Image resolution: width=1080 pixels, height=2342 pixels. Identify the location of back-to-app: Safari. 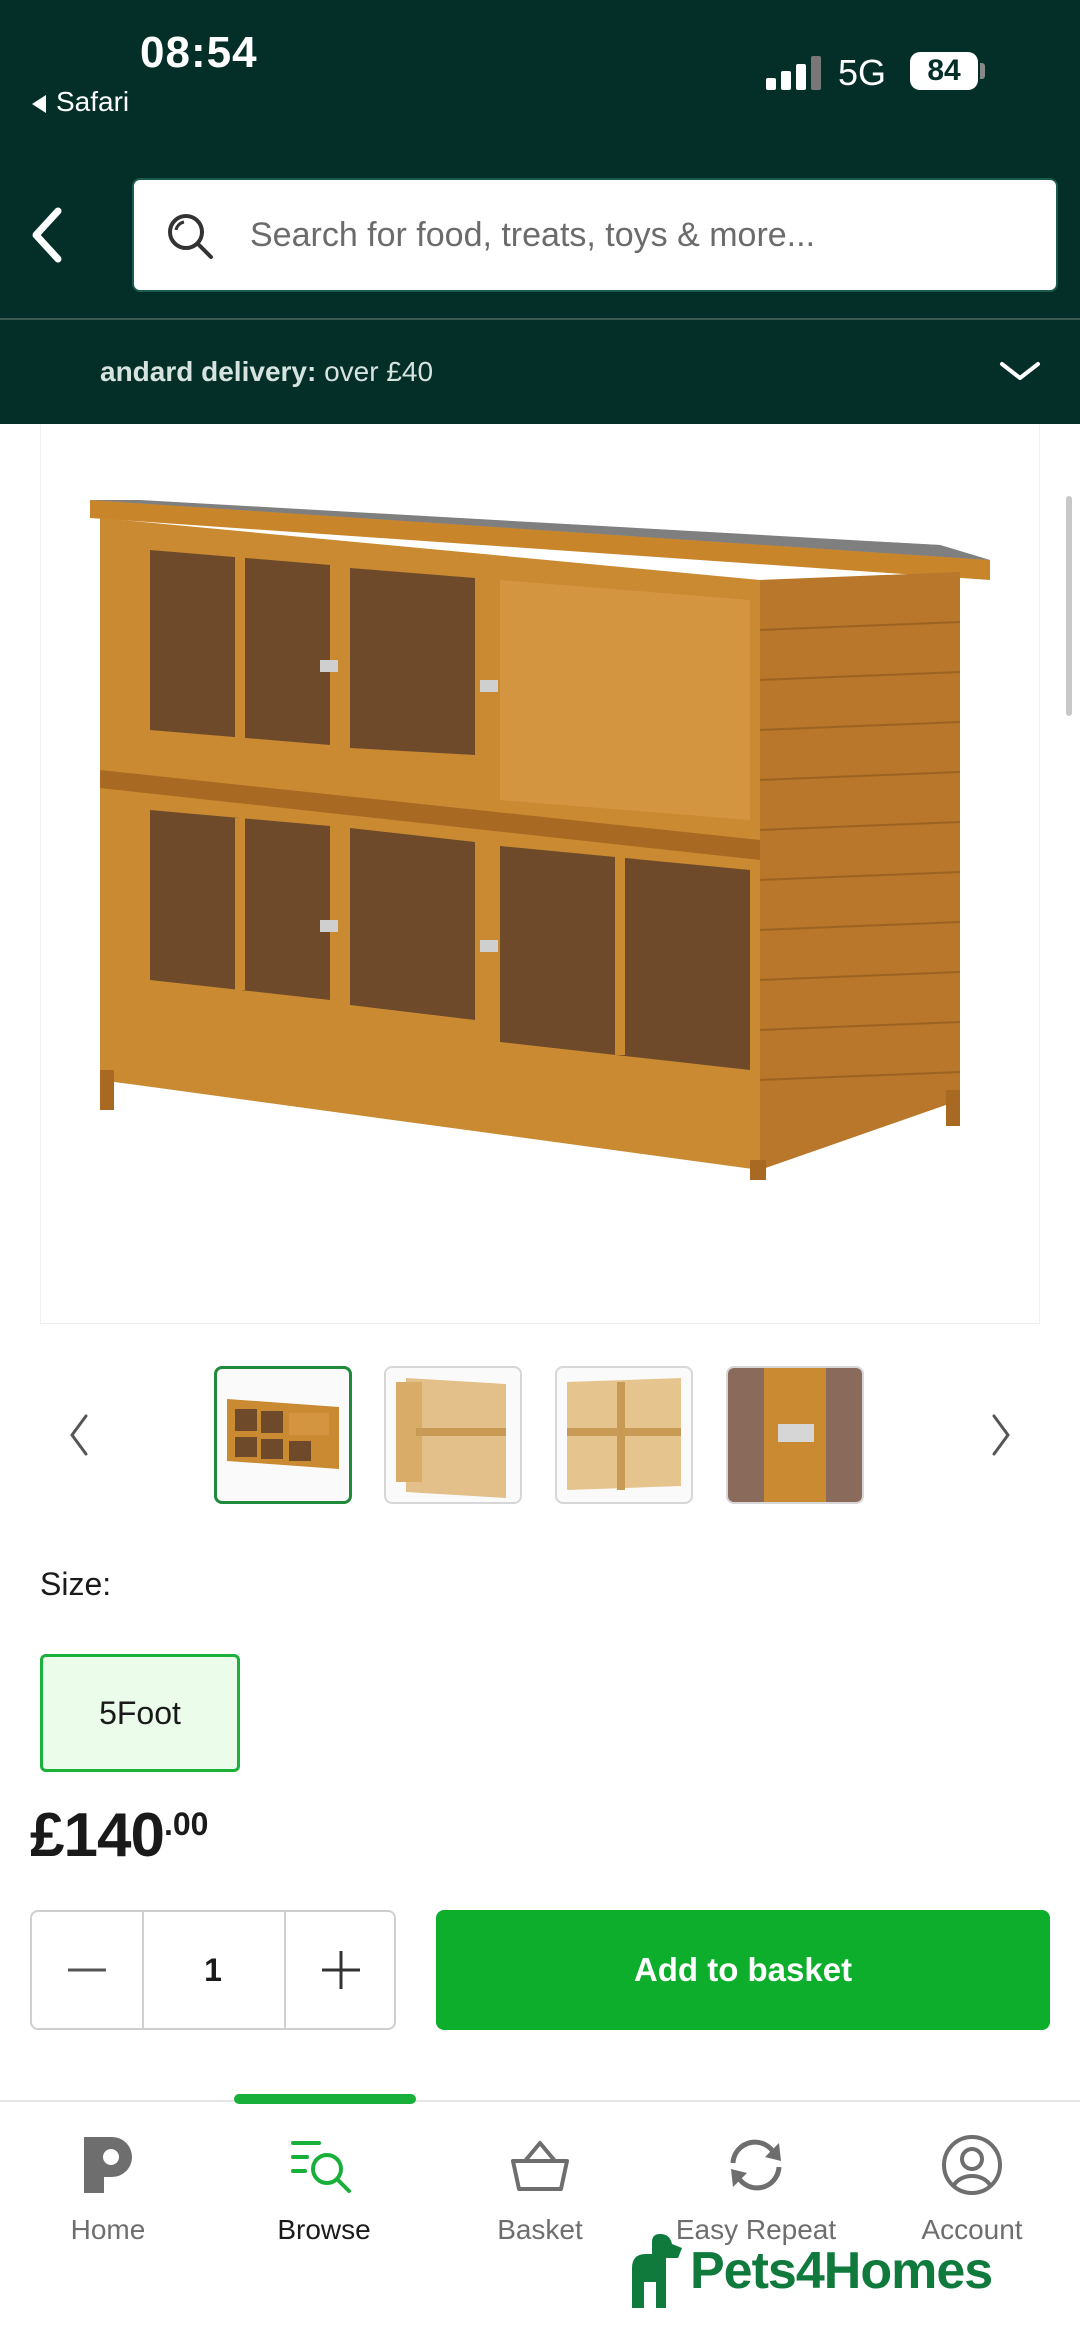
(80, 102).